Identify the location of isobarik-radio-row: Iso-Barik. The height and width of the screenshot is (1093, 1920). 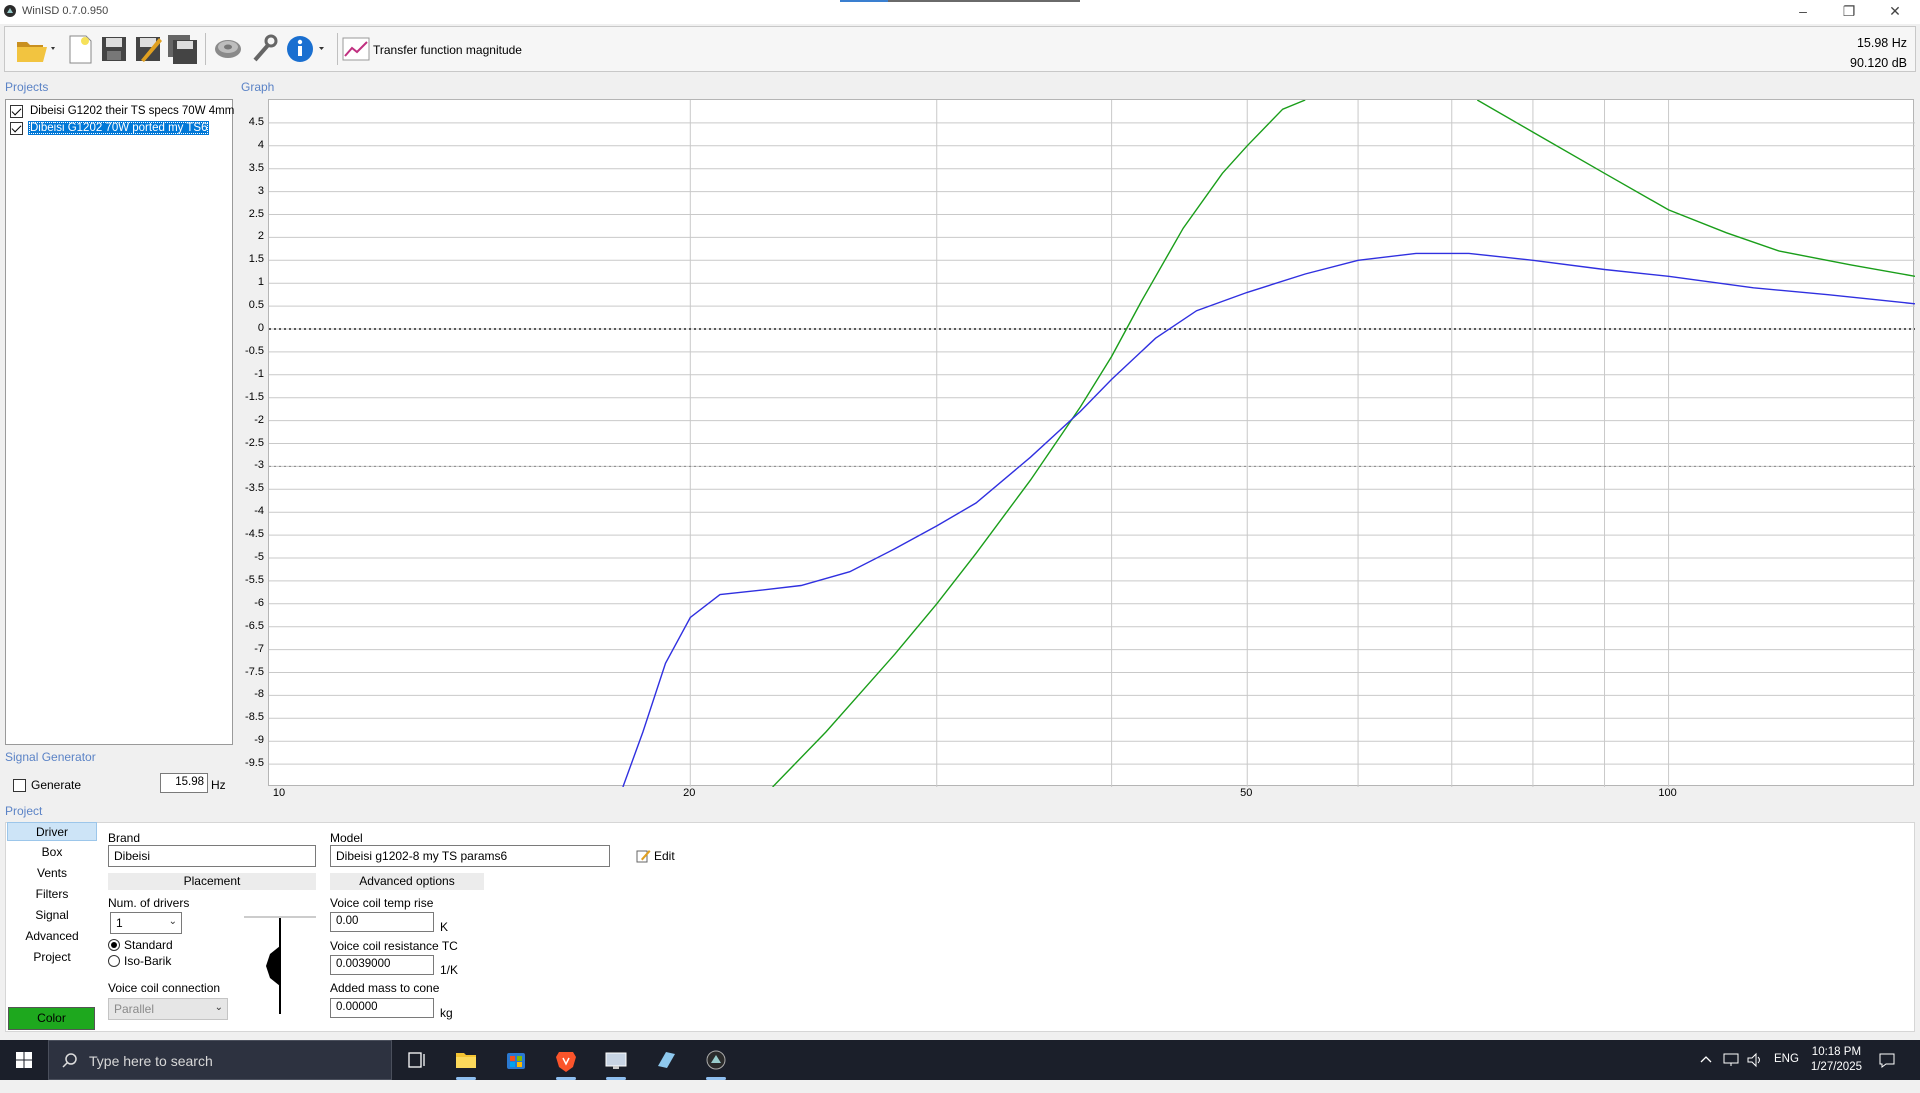
(139, 961).